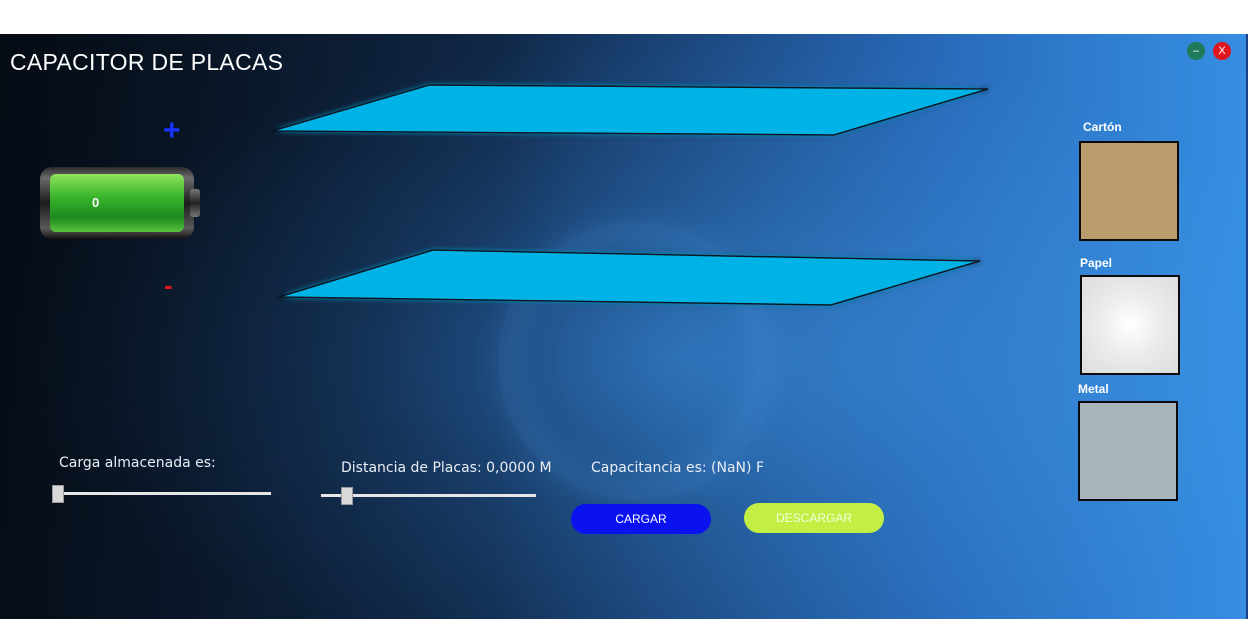 The height and width of the screenshot is (619, 1254). I want to click on cargar-button: CARGAR, so click(641, 519).